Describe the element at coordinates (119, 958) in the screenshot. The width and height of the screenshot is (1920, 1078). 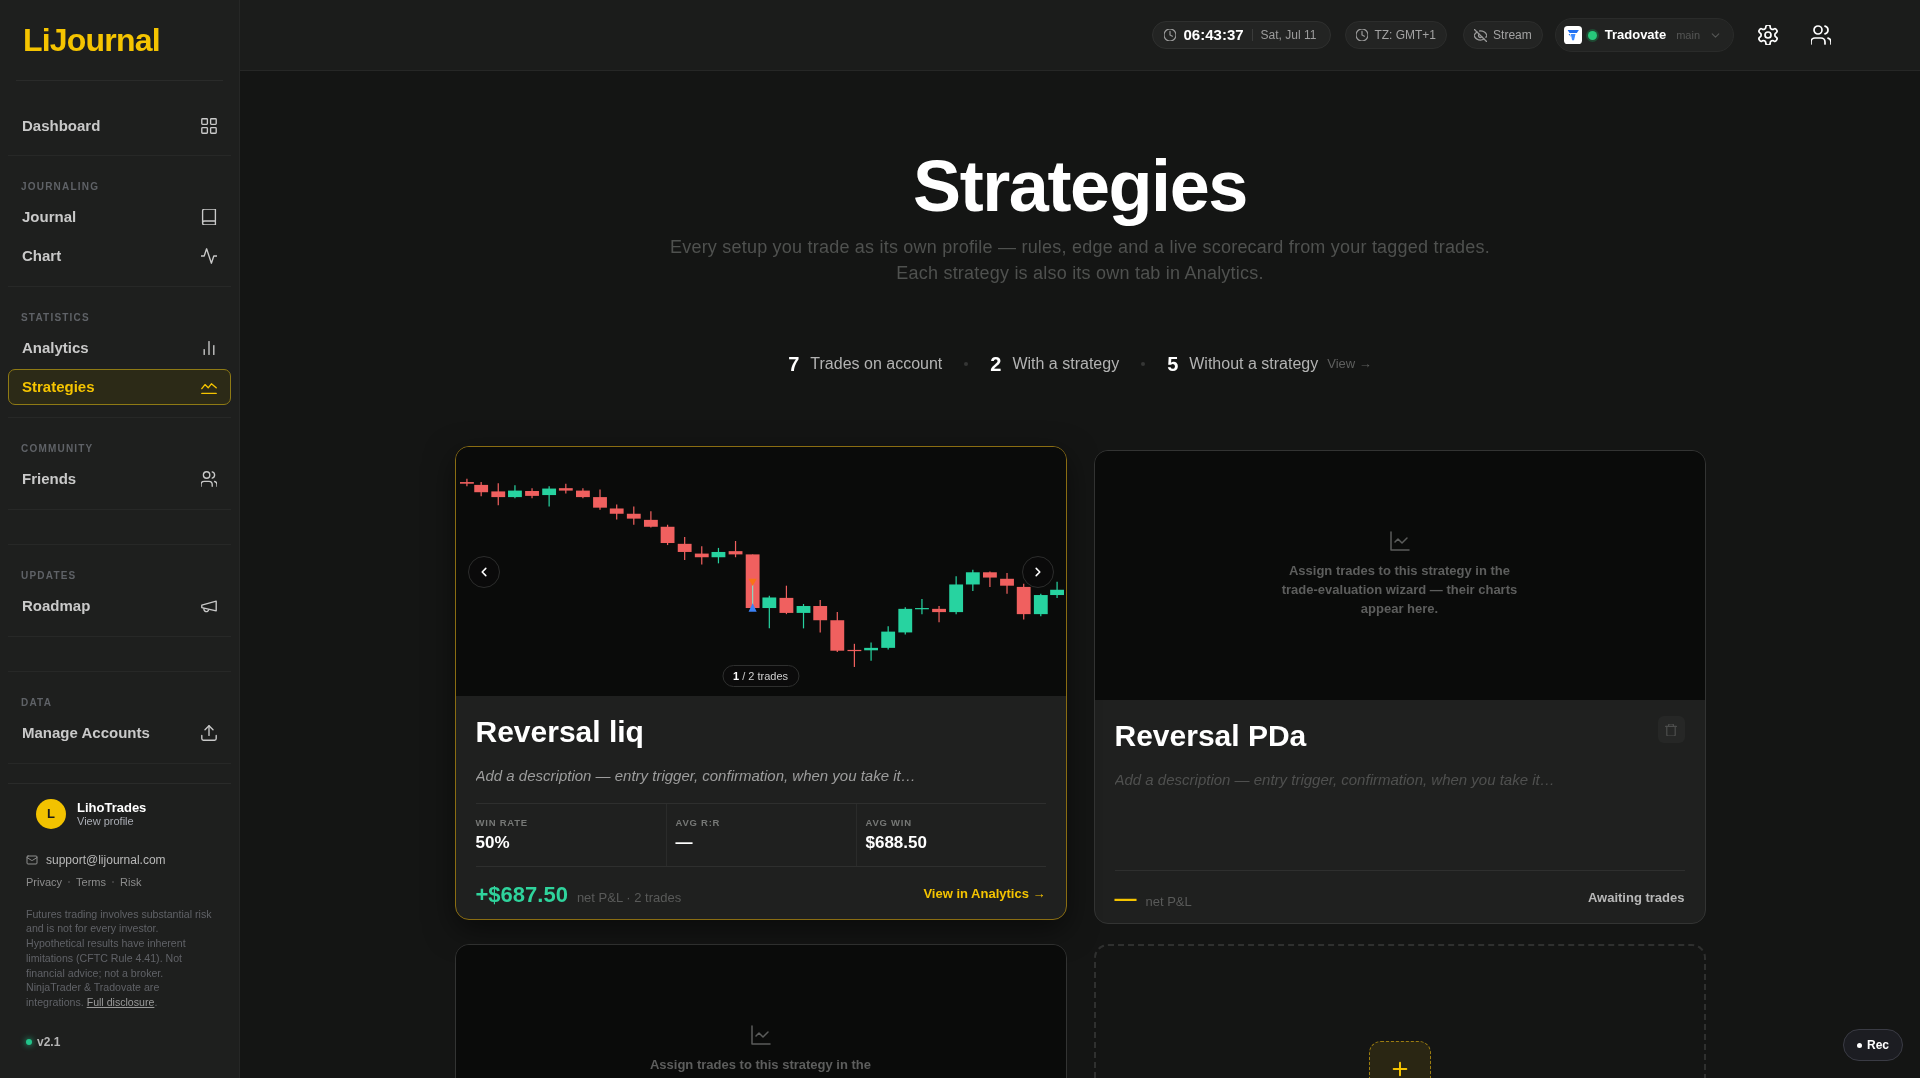
I see `disclaimer-text: Futures trading involves substantial risk and is not for every investor. Hypothetical results have inherent limitations (CFTC Rule 4.41). Not financial advice; not a broker. NinjaTrader & Tradovate are integrations. Full disclosure.` at that location.